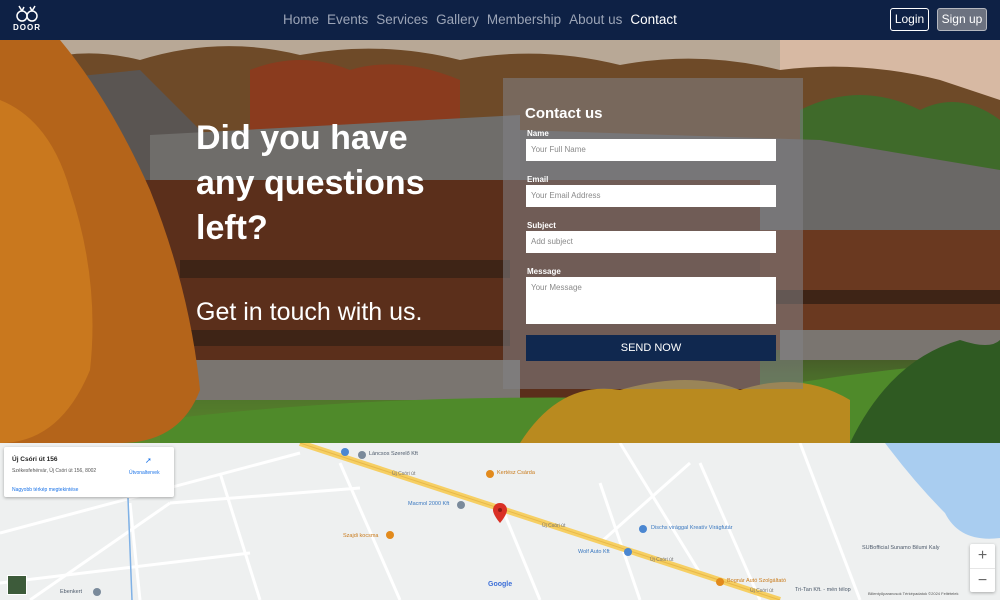 This screenshot has height=600, width=1000. I want to click on directions-link: Útvonaltervek, so click(144, 473).